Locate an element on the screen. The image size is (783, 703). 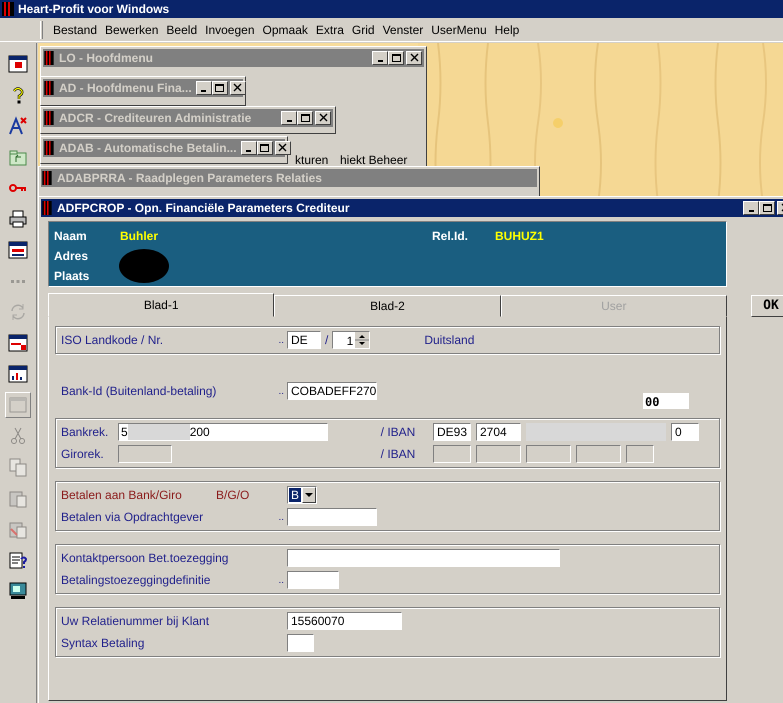
clipboard-help-icon is located at coordinates (18, 560).